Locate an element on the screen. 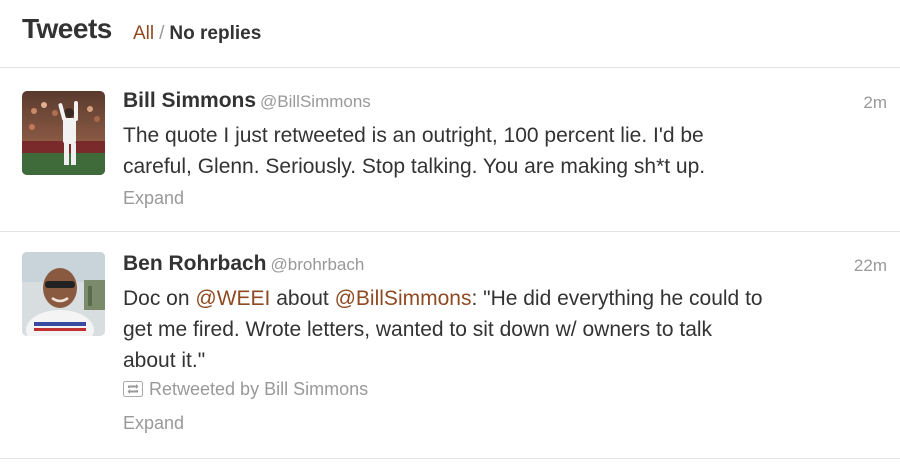 The image size is (900, 465). retweeted-by-label: Retweeted by Bill Simmons is located at coordinates (258, 389).